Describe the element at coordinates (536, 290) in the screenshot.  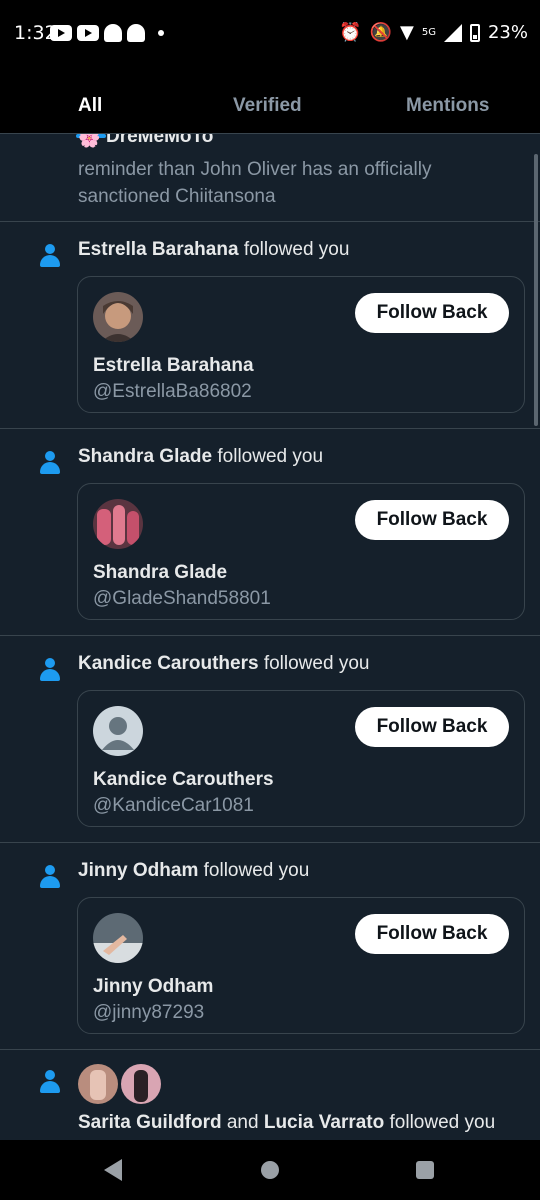
I see `scrollbar` at that location.